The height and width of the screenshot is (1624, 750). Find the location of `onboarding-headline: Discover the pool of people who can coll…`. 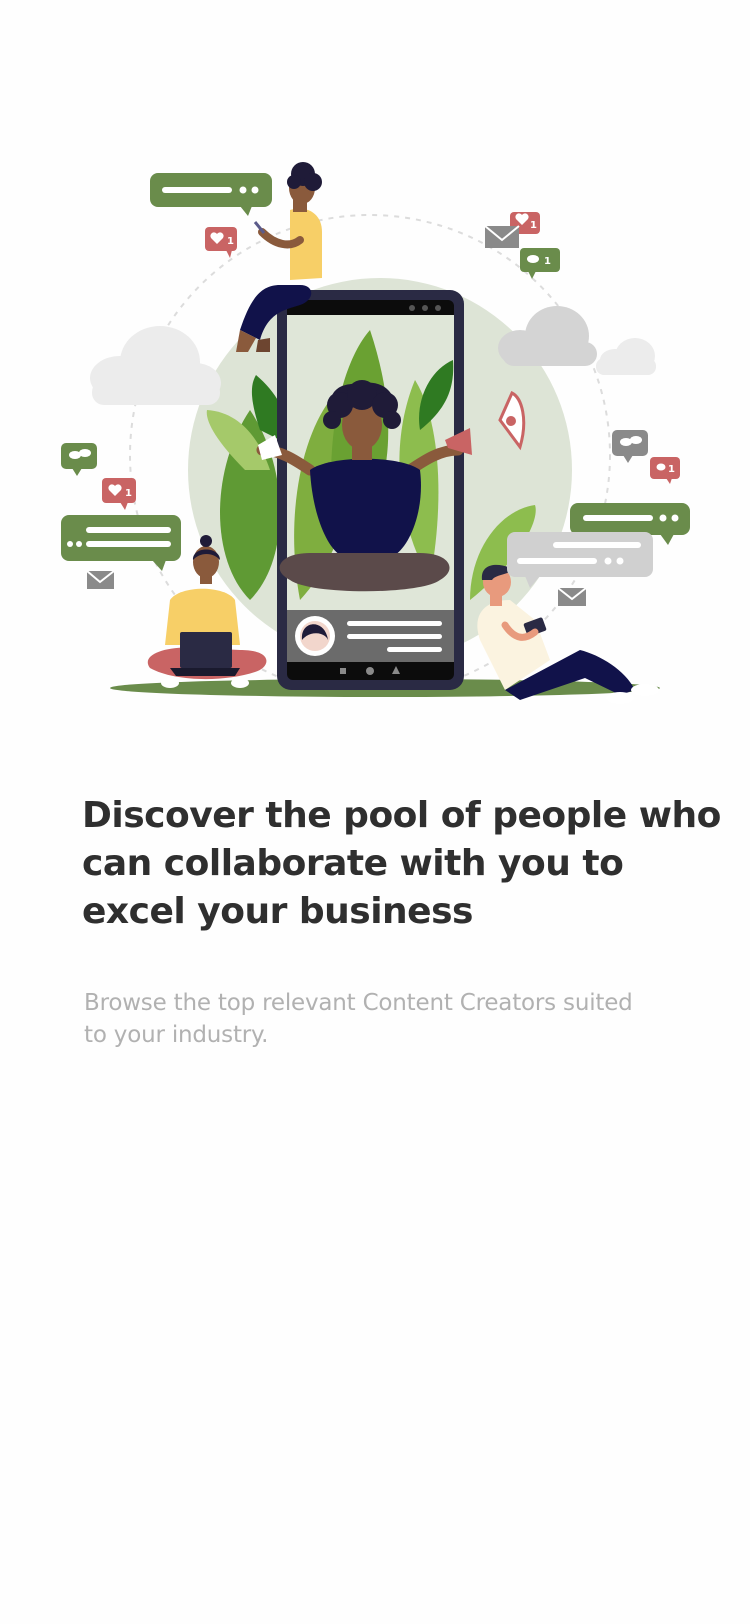

onboarding-headline: Discover the pool of people who can coll… is located at coordinates (401, 863).